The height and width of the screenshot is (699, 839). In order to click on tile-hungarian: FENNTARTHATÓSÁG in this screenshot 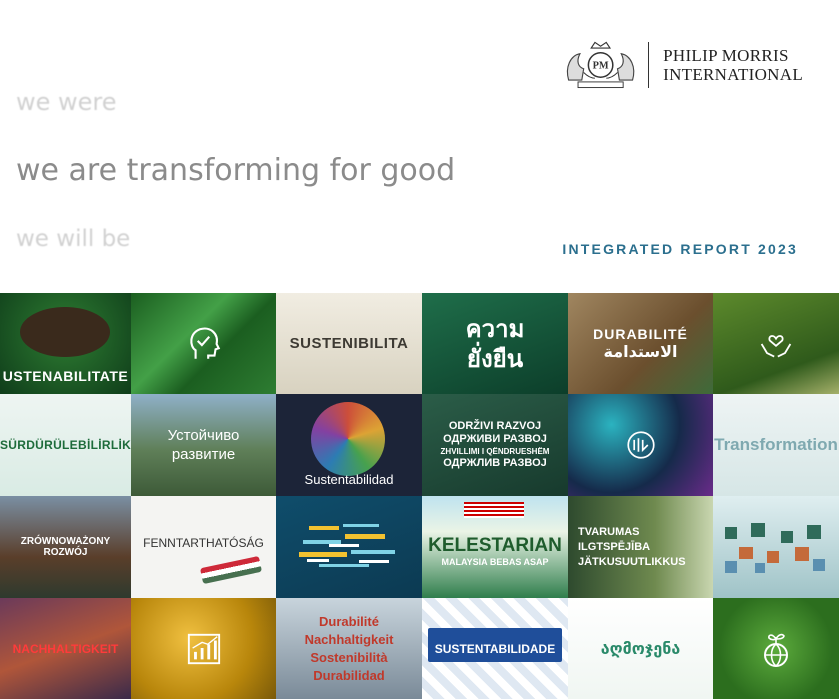, I will do `click(203, 547)`.